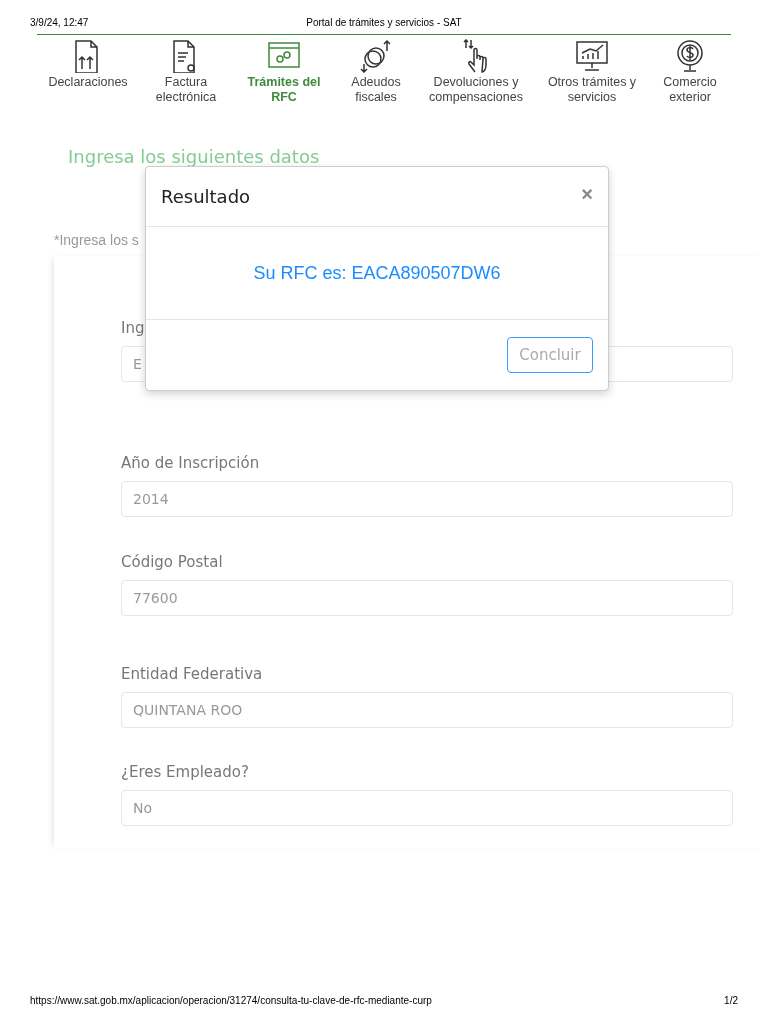  I want to click on section-heading: Ingresa los siguientes datos, so click(194, 156).